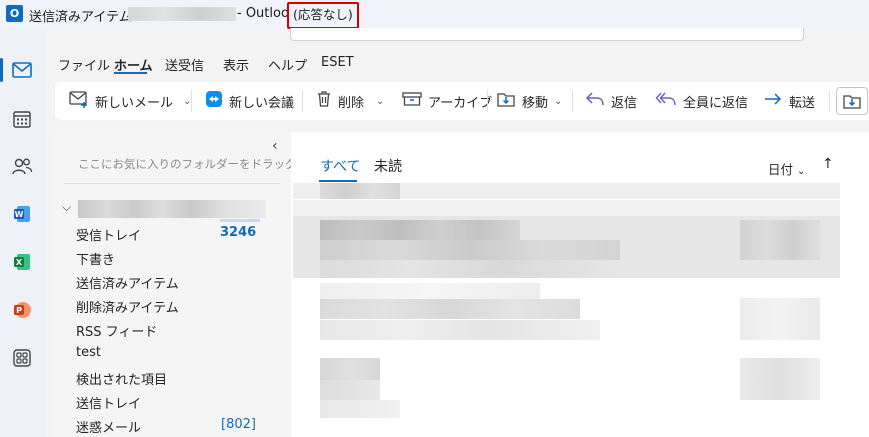 This screenshot has height=437, width=869. What do you see at coordinates (802, 103) in the screenshot?
I see `forward-label: 転送` at bounding box center [802, 103].